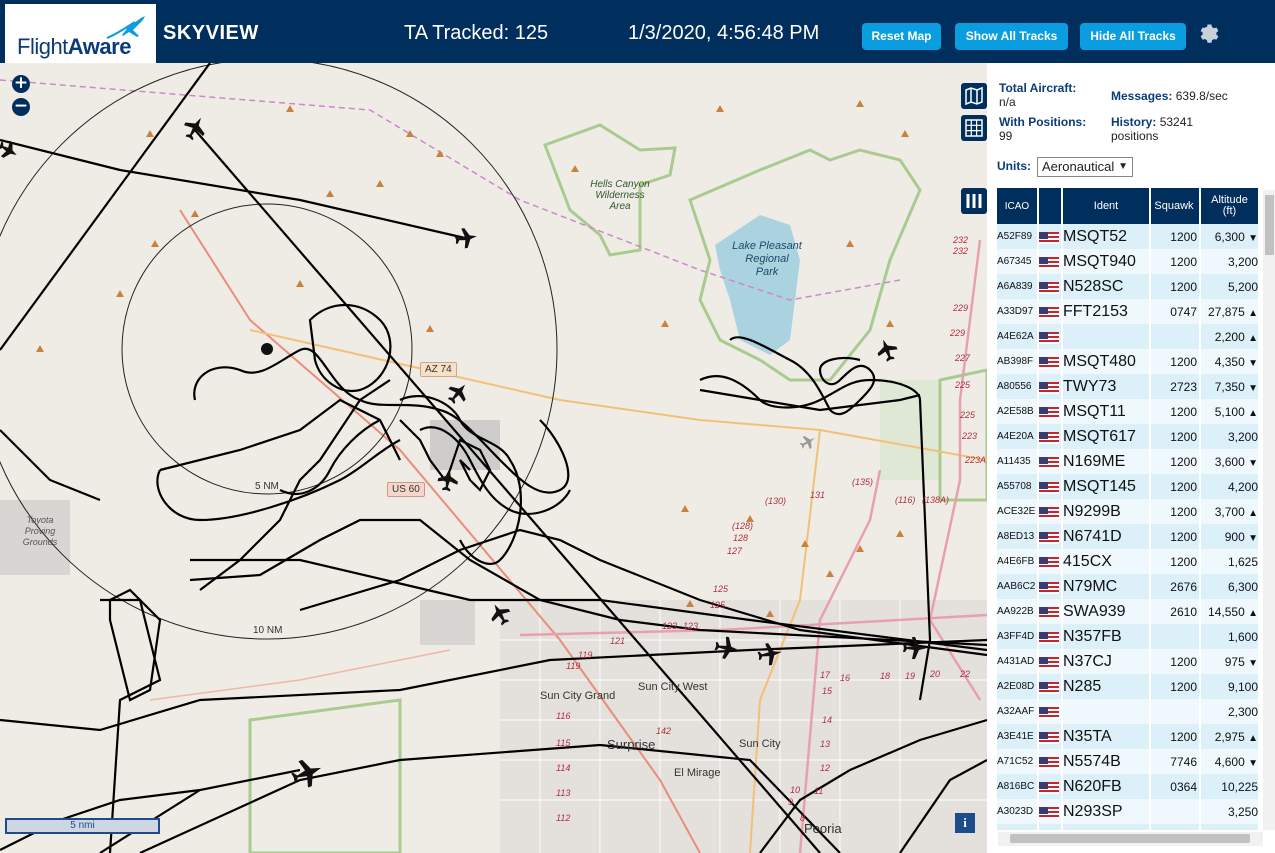 The height and width of the screenshot is (853, 1275). What do you see at coordinates (1229, 686) in the screenshot?
I see `cell-altitude: 9,100` at bounding box center [1229, 686].